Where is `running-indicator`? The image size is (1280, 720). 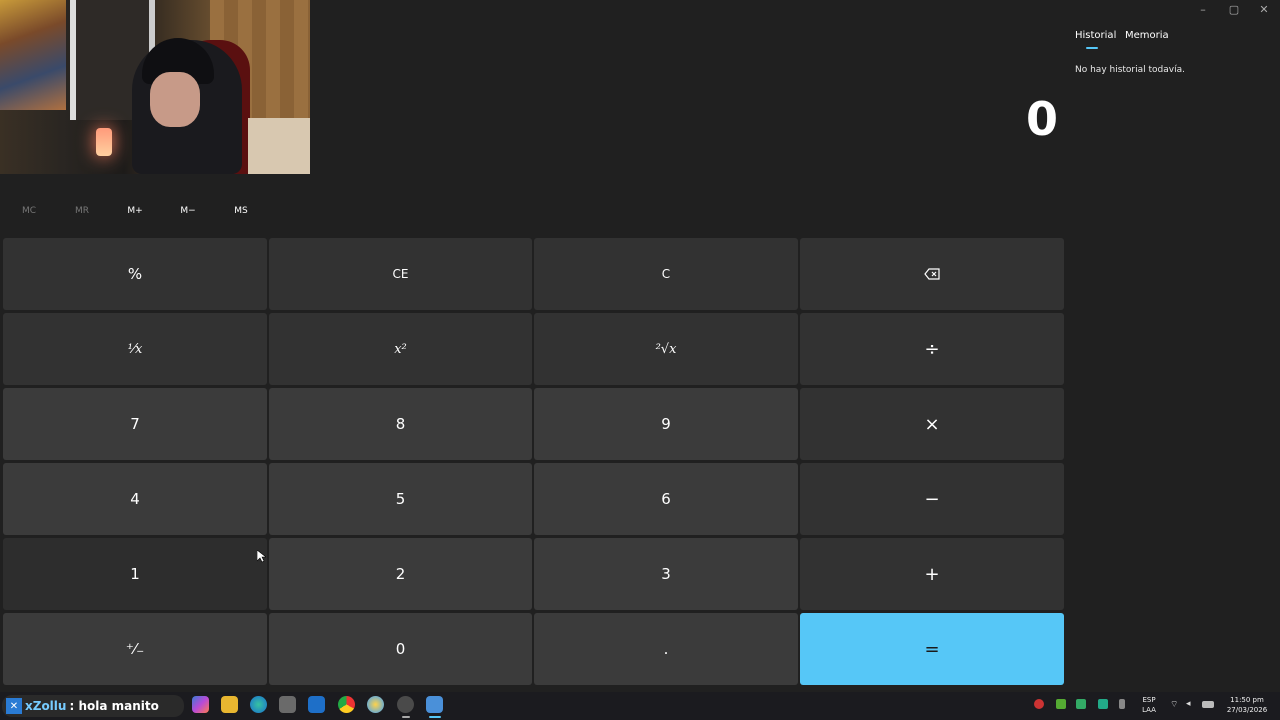 running-indicator is located at coordinates (406, 717).